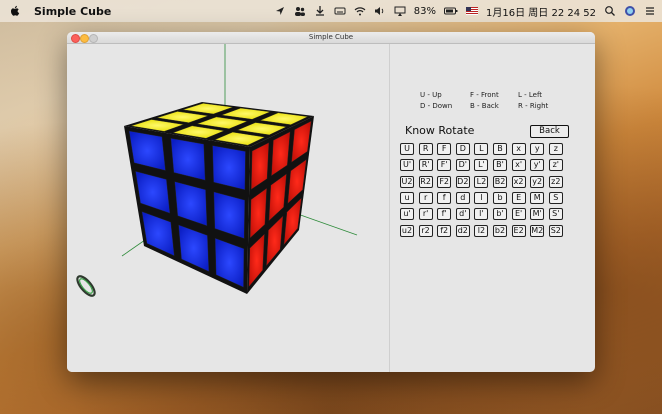 This screenshot has height=414, width=662. I want to click on window-title: Simple Cube, so click(331, 37).